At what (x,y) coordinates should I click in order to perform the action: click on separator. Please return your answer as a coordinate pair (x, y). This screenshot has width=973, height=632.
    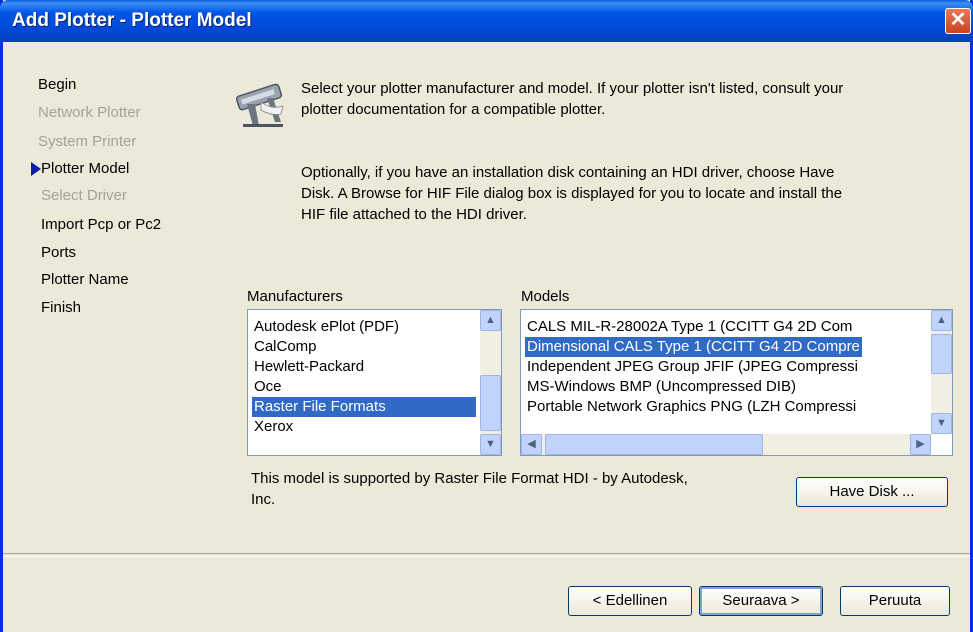
    Looking at the image, I should click on (486, 555).